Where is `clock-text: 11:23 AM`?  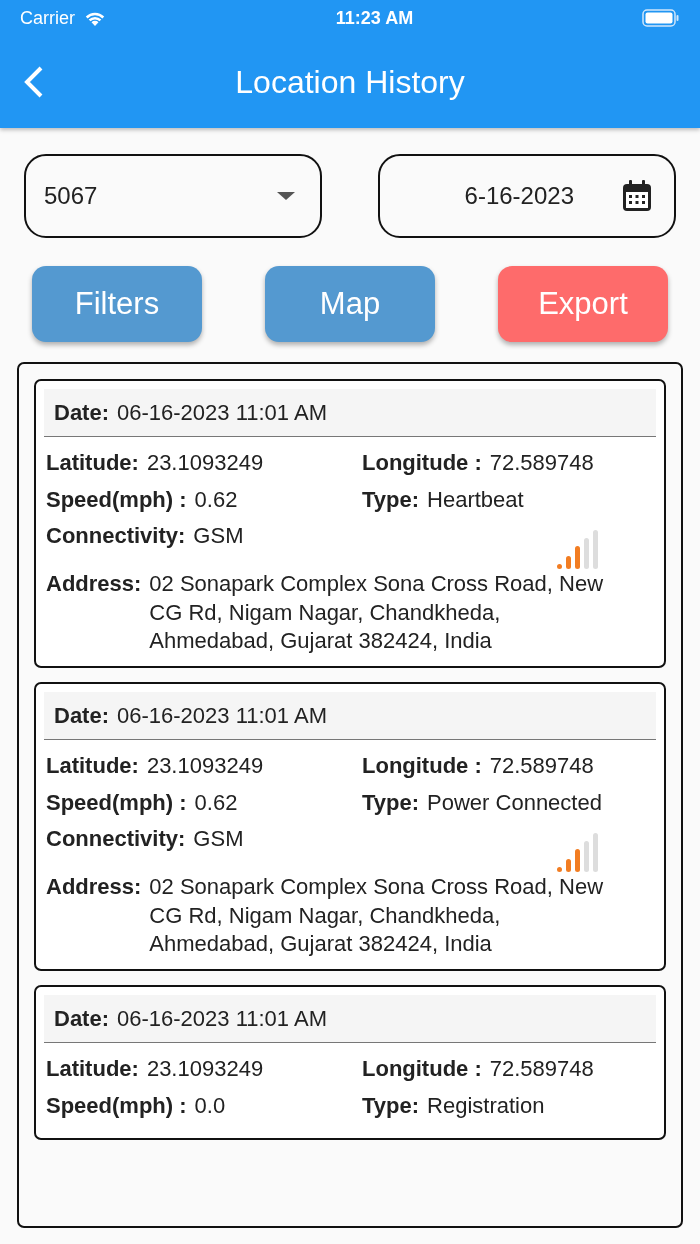
clock-text: 11:23 AM is located at coordinates (374, 18).